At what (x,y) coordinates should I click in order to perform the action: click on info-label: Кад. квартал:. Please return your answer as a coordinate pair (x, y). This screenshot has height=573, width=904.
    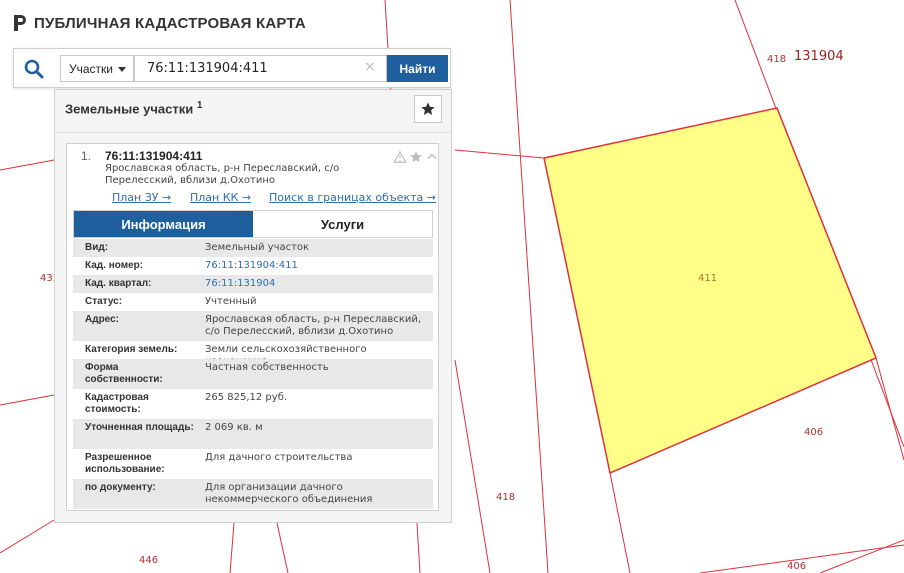
    Looking at the image, I should click on (118, 283).